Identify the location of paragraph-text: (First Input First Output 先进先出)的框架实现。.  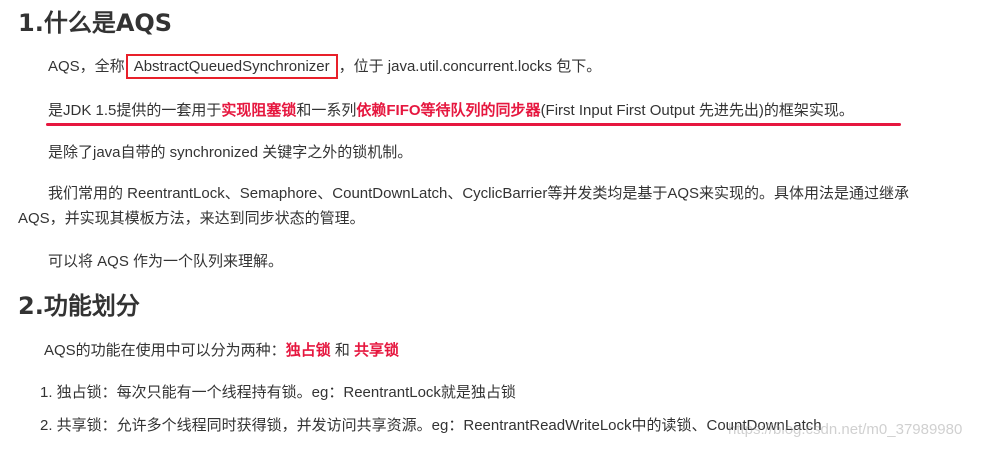
(697, 110).